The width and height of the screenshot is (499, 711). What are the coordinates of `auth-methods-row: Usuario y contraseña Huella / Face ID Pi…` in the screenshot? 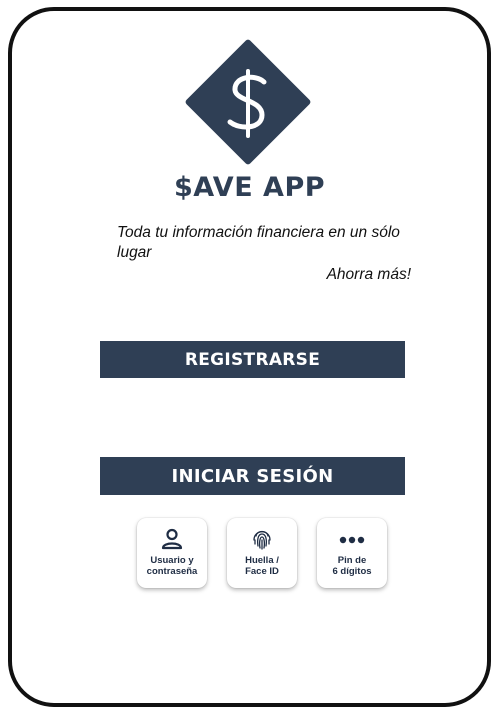 It's located at (263, 554).